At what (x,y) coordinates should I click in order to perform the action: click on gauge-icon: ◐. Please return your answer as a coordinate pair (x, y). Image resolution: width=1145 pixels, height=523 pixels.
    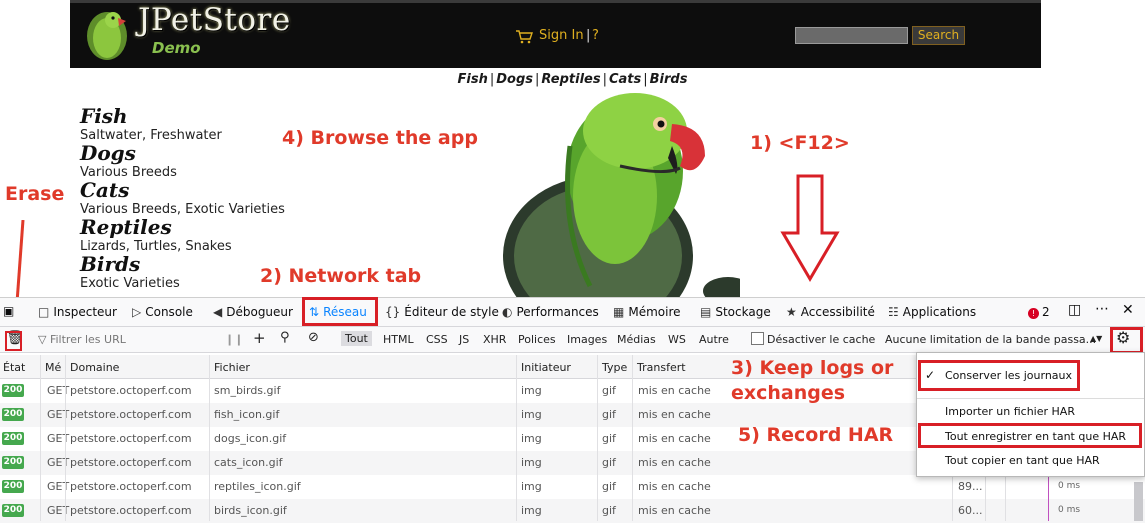
    Looking at the image, I should click on (507, 312).